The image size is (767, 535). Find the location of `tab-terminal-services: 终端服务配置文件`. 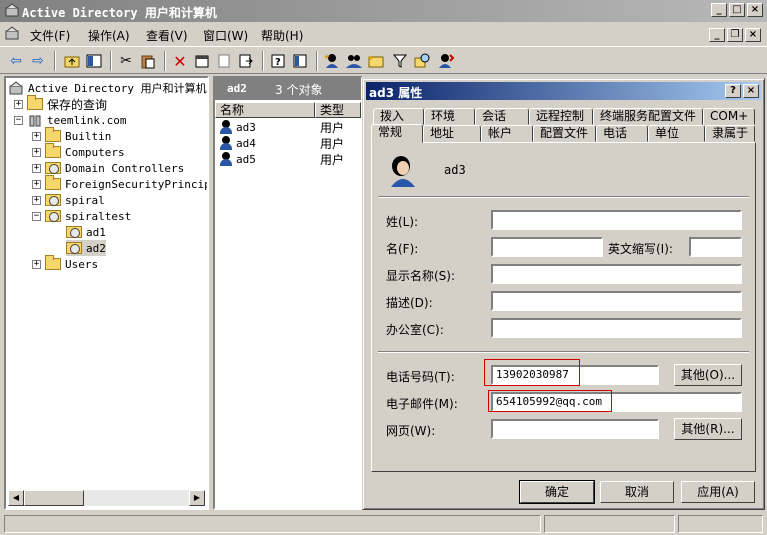

tab-terminal-services: 终端服务配置文件 is located at coordinates (648, 116).